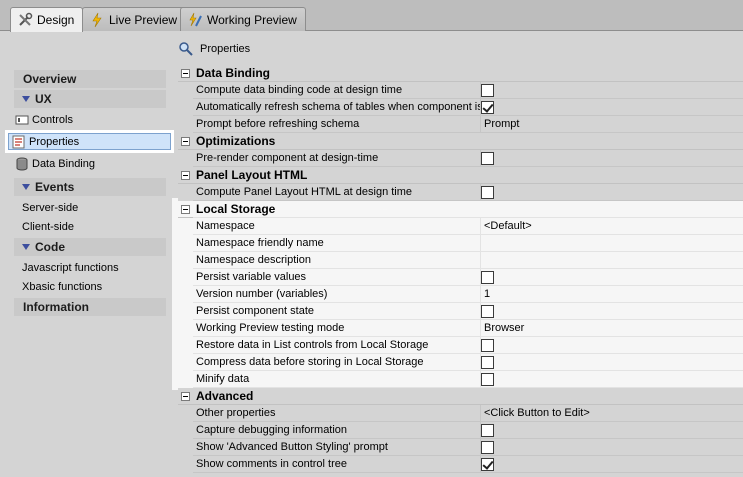 This screenshot has width=743, height=477. What do you see at coordinates (22, 120) in the screenshot?
I see `controls-icon` at bounding box center [22, 120].